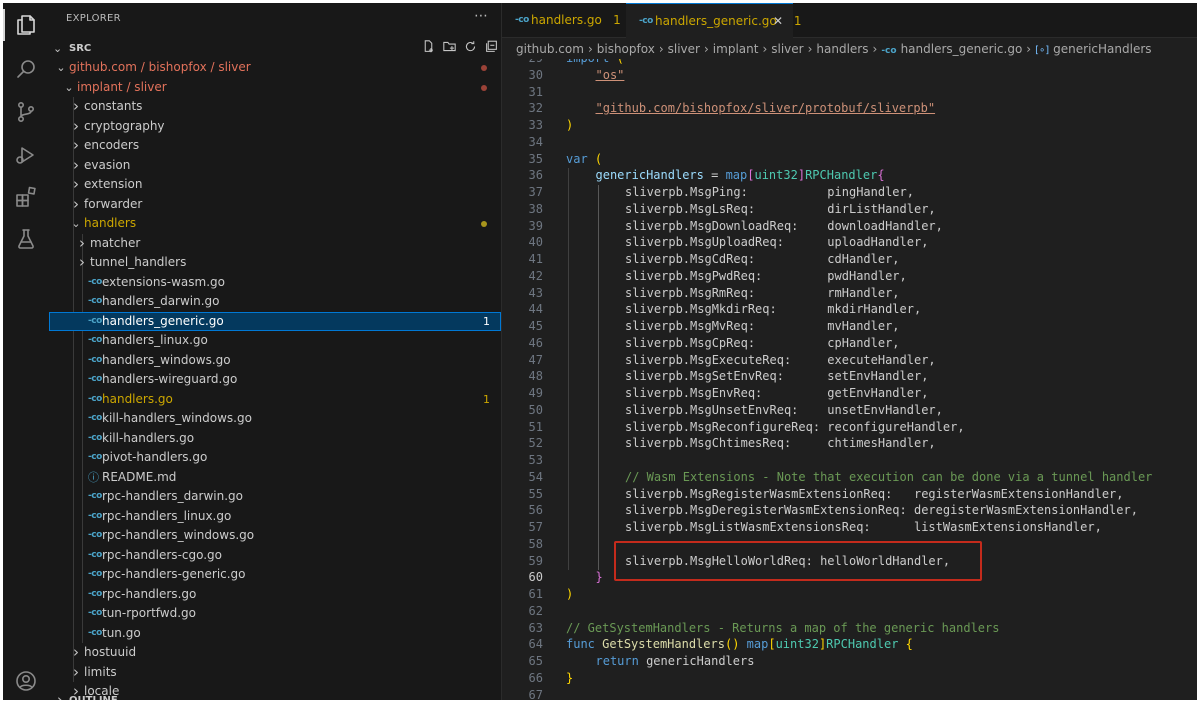 The height and width of the screenshot is (703, 1200). Describe the element at coordinates (275, 262) in the screenshot. I see `tree-item: › tunnel_handlers` at that location.